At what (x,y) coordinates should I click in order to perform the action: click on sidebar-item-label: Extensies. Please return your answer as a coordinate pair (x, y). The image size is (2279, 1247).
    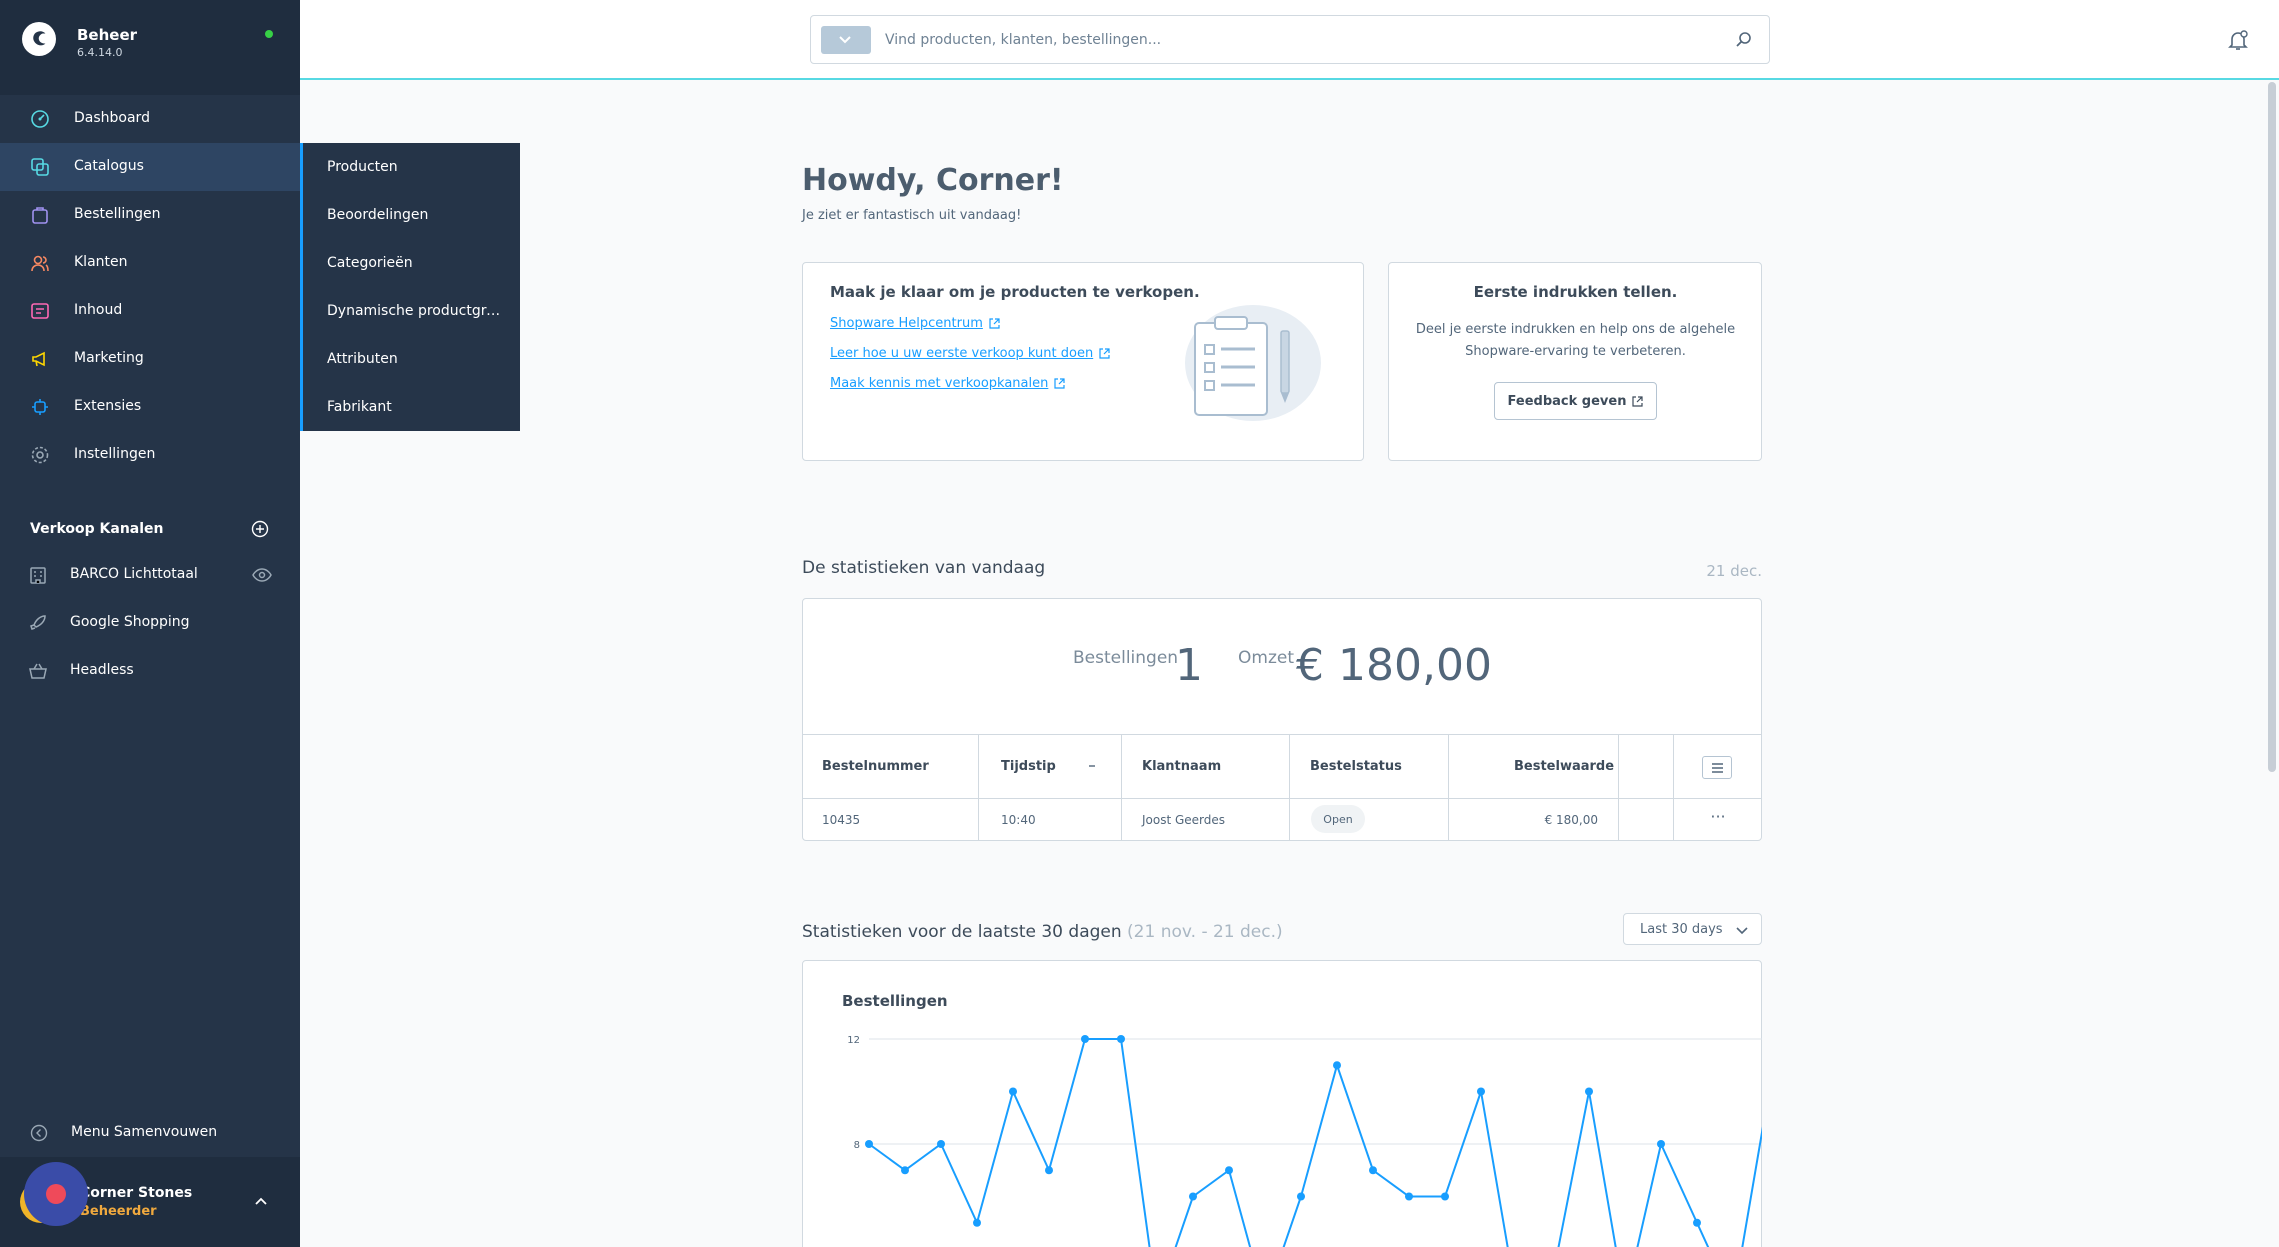
    Looking at the image, I should click on (108, 406).